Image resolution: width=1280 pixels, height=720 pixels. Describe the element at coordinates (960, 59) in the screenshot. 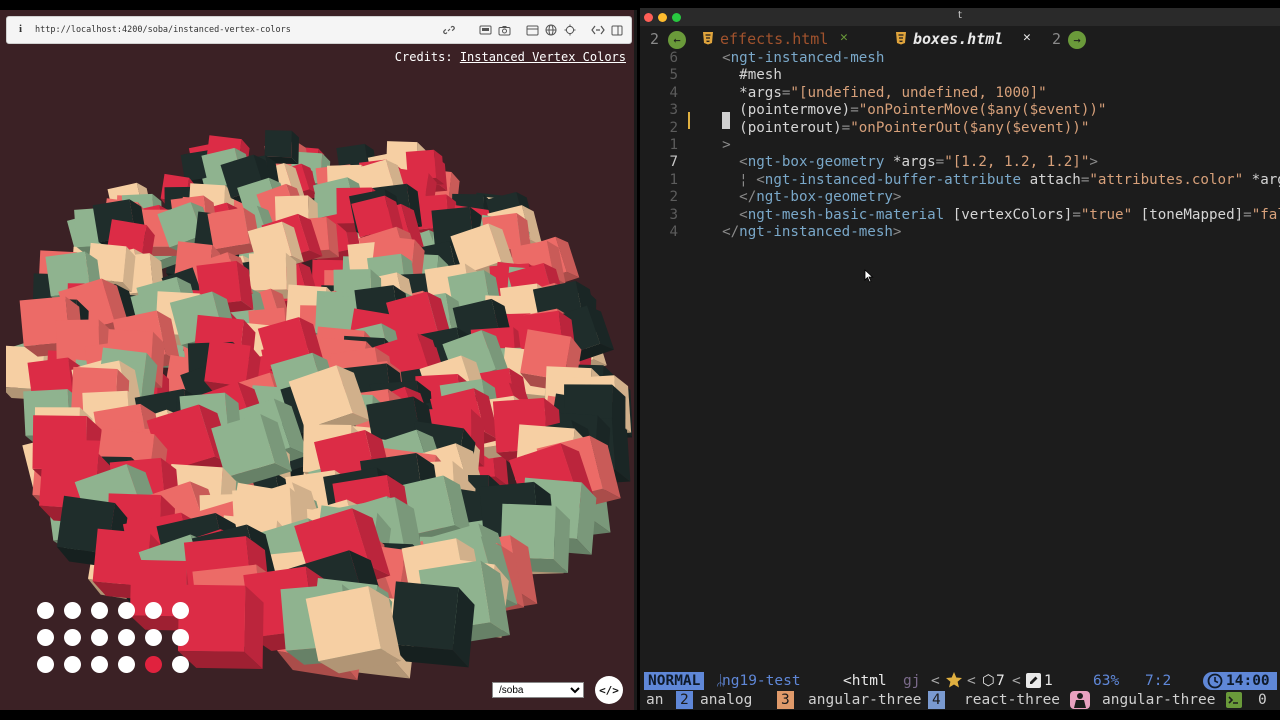

I see `code-line: 6 <ngt-instanced-mesh` at that location.